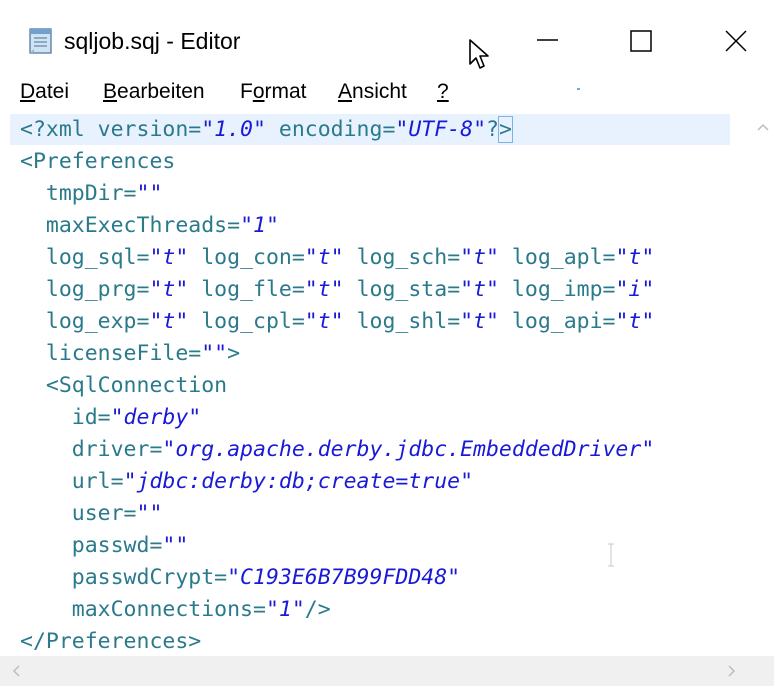 The width and height of the screenshot is (774, 686). I want to click on menu-item-format: Format, so click(273, 92).